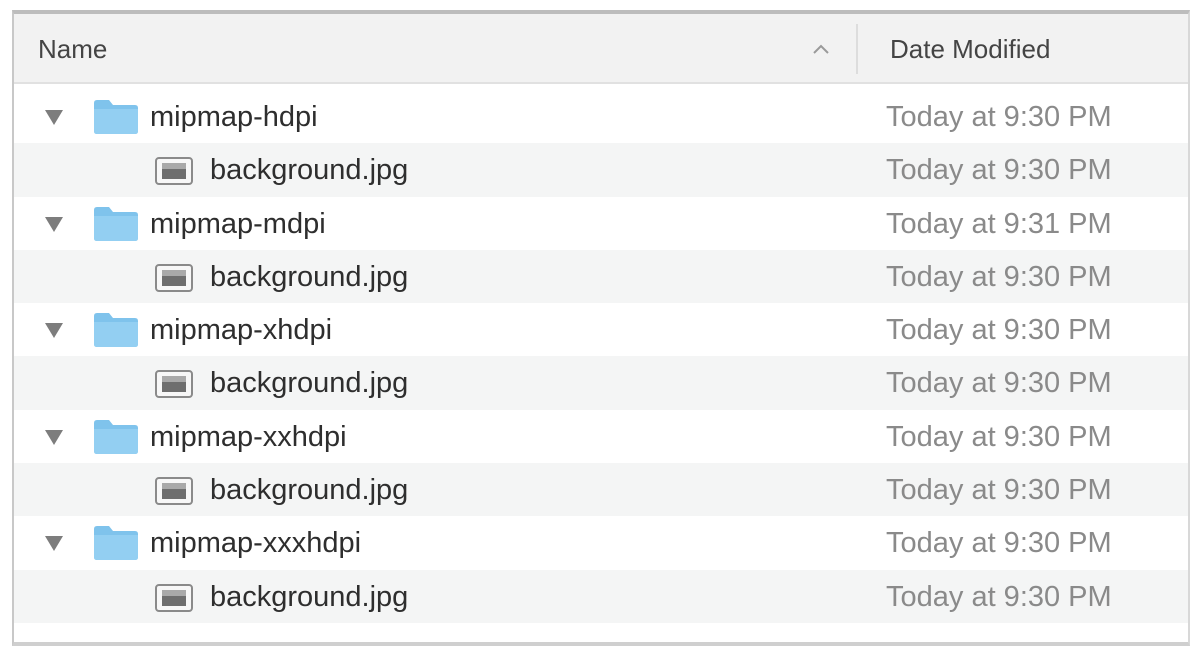  I want to click on folder-name: mipmap-mdpi, so click(238, 223).